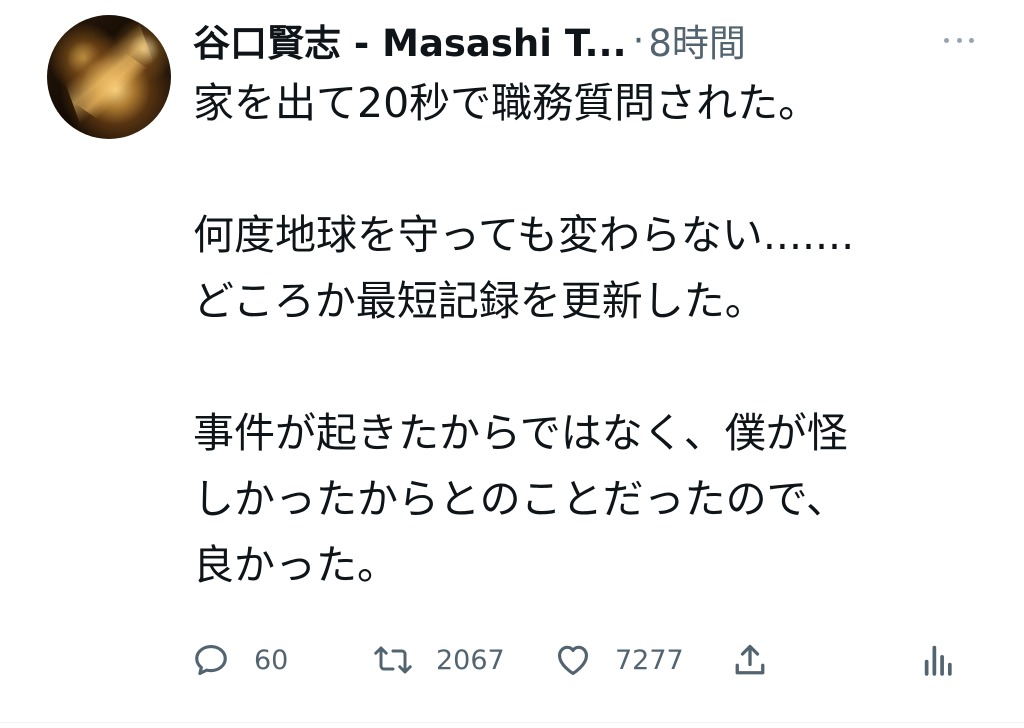  What do you see at coordinates (649, 660) in the screenshot?
I see `like-count: 7277` at bounding box center [649, 660].